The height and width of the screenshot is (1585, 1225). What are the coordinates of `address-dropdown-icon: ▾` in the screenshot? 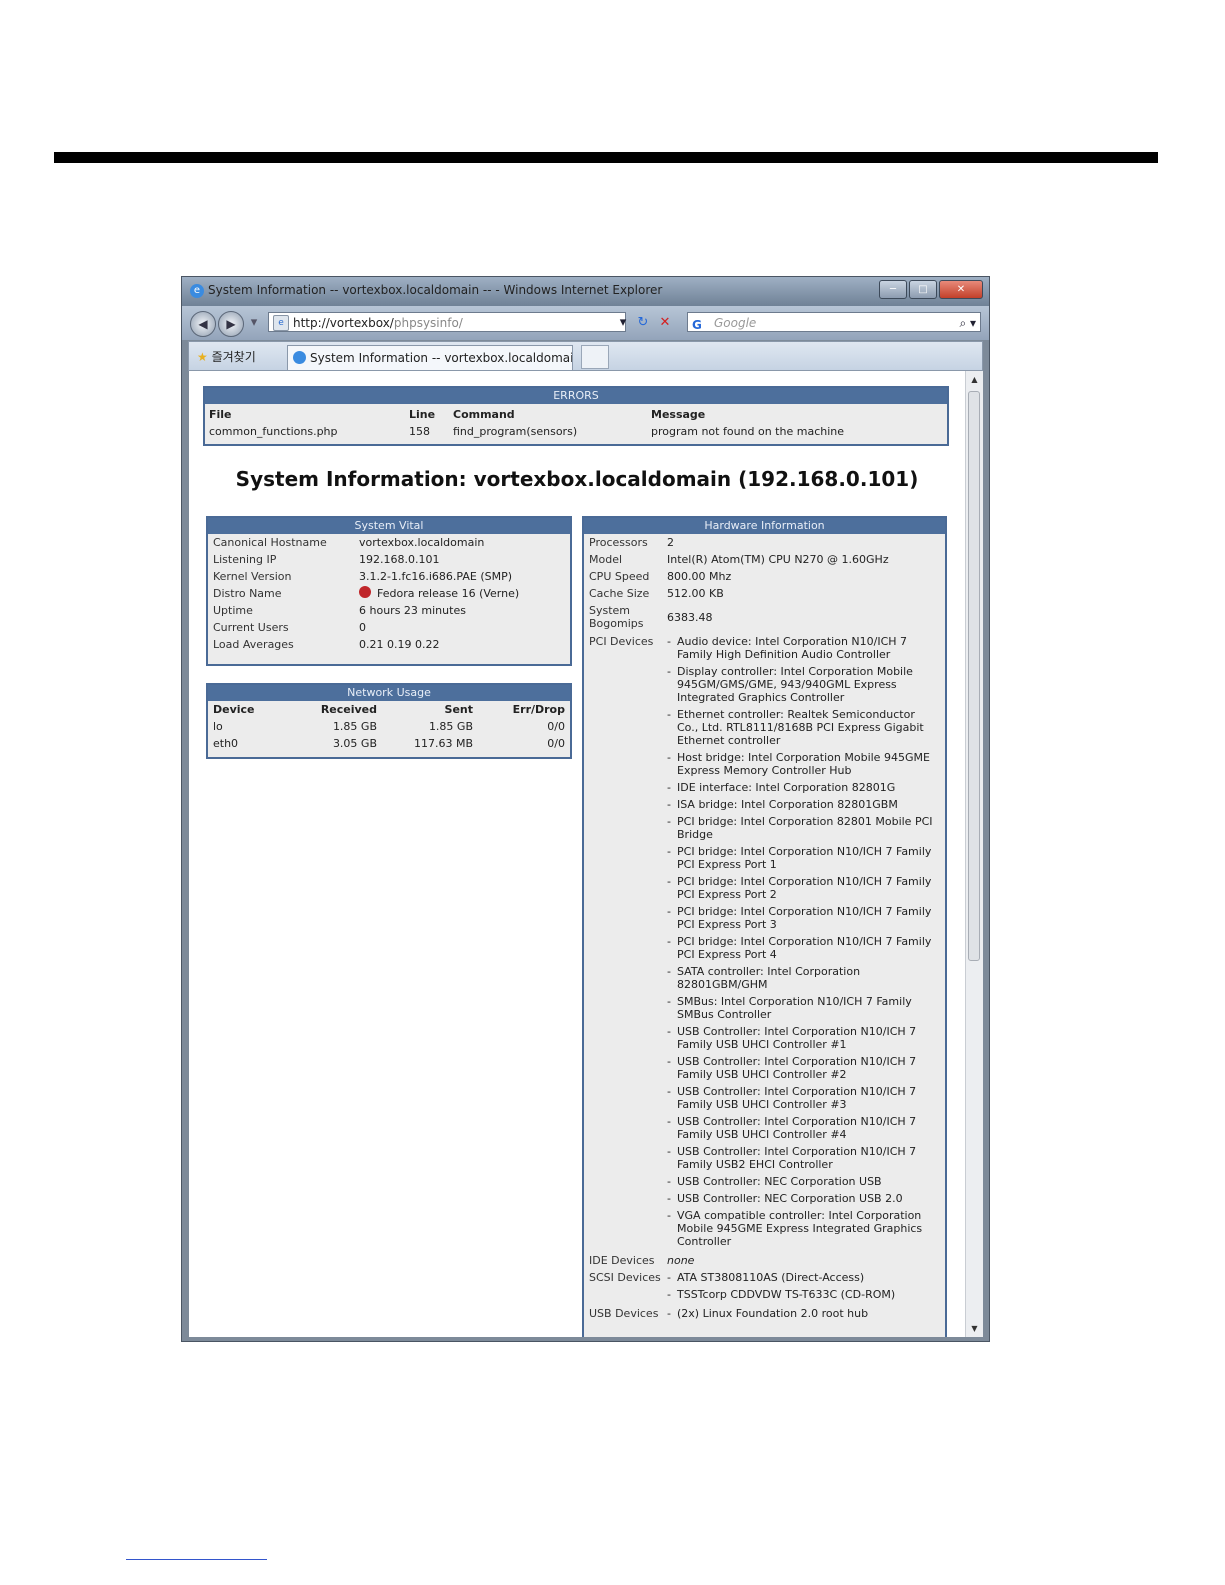 It's located at (623, 323).